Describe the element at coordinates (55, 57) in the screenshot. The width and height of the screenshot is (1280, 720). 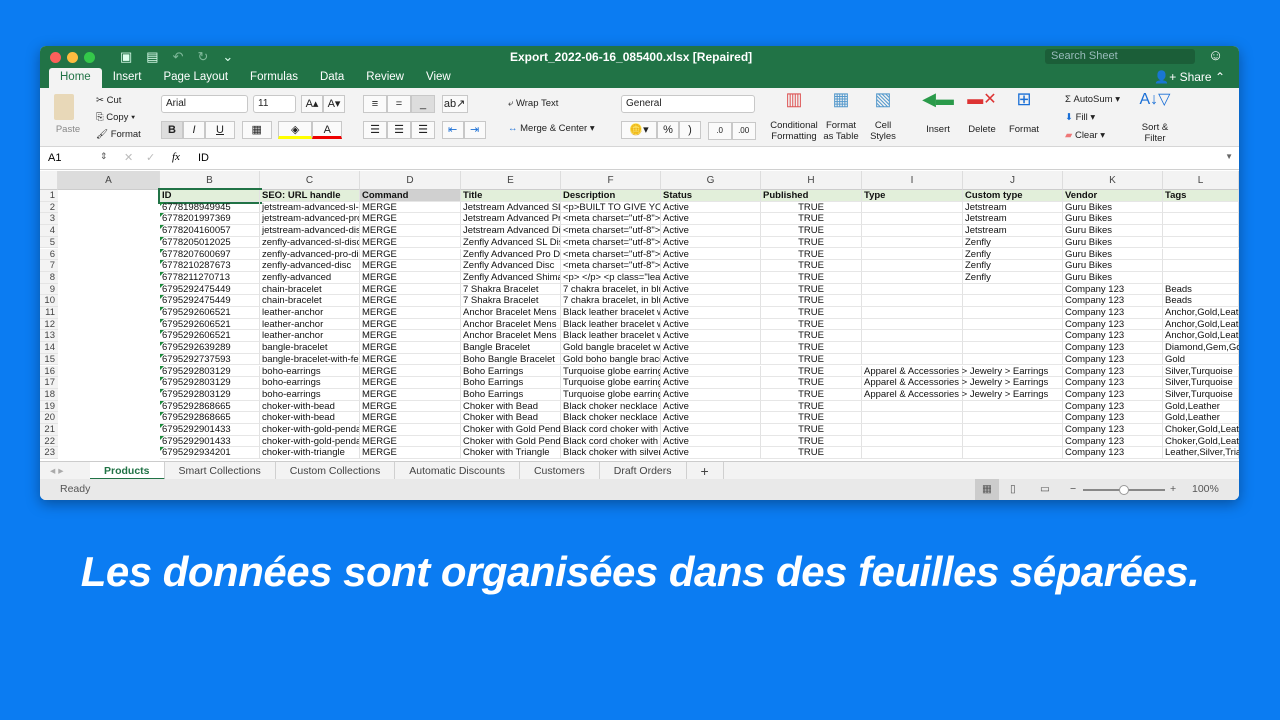
I see `close-button` at that location.